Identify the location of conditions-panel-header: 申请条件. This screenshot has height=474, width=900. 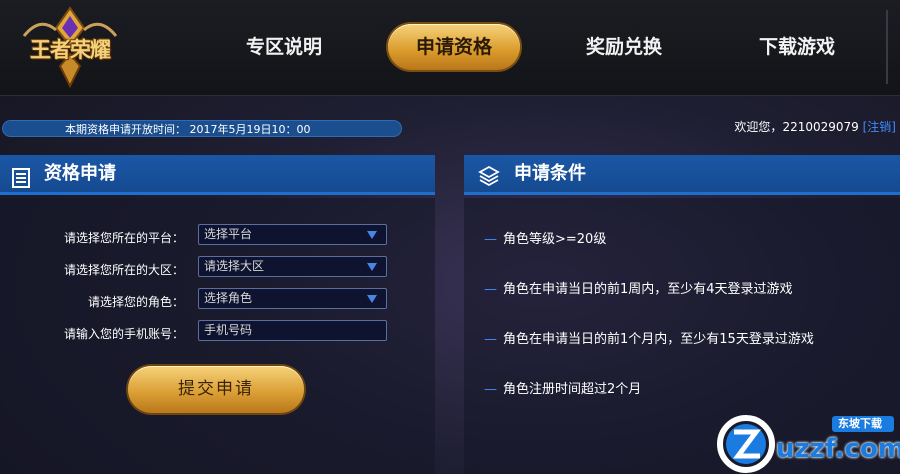
(682, 175).